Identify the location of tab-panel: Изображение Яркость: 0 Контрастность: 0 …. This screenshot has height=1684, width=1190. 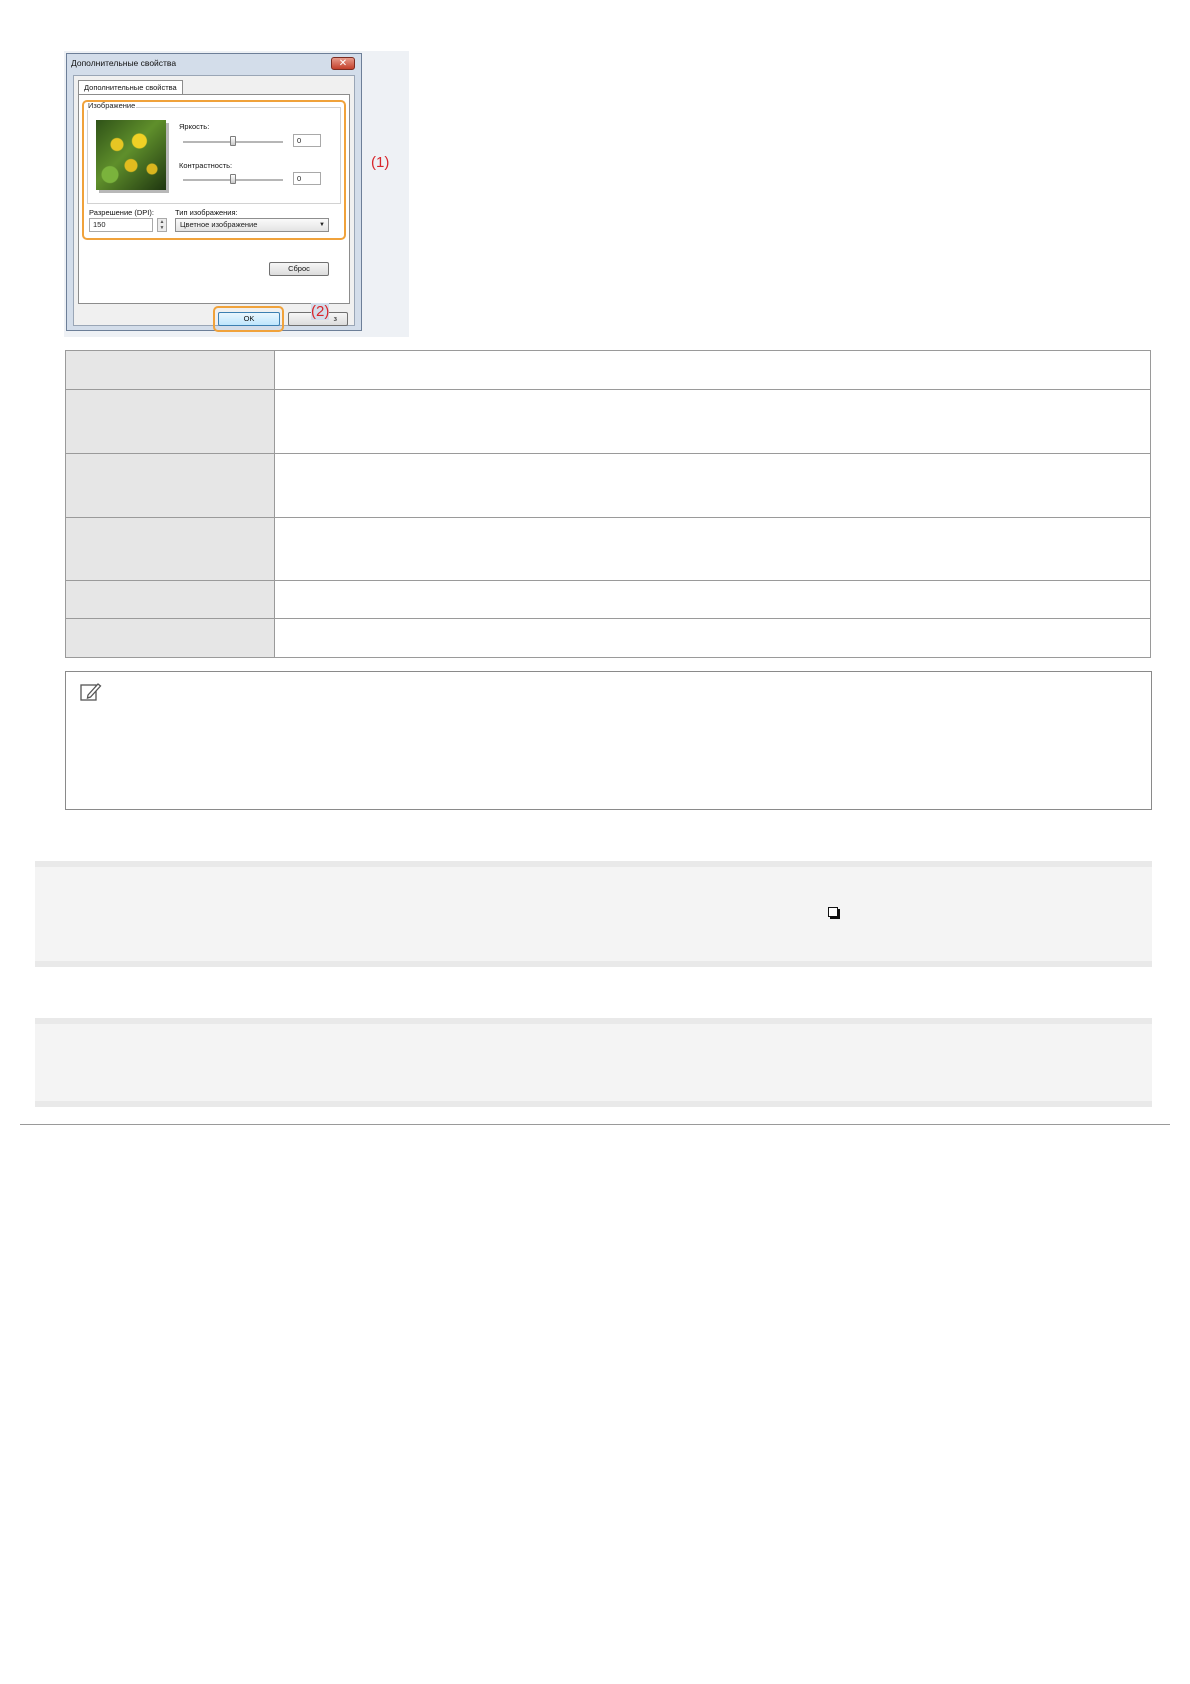
(214, 199).